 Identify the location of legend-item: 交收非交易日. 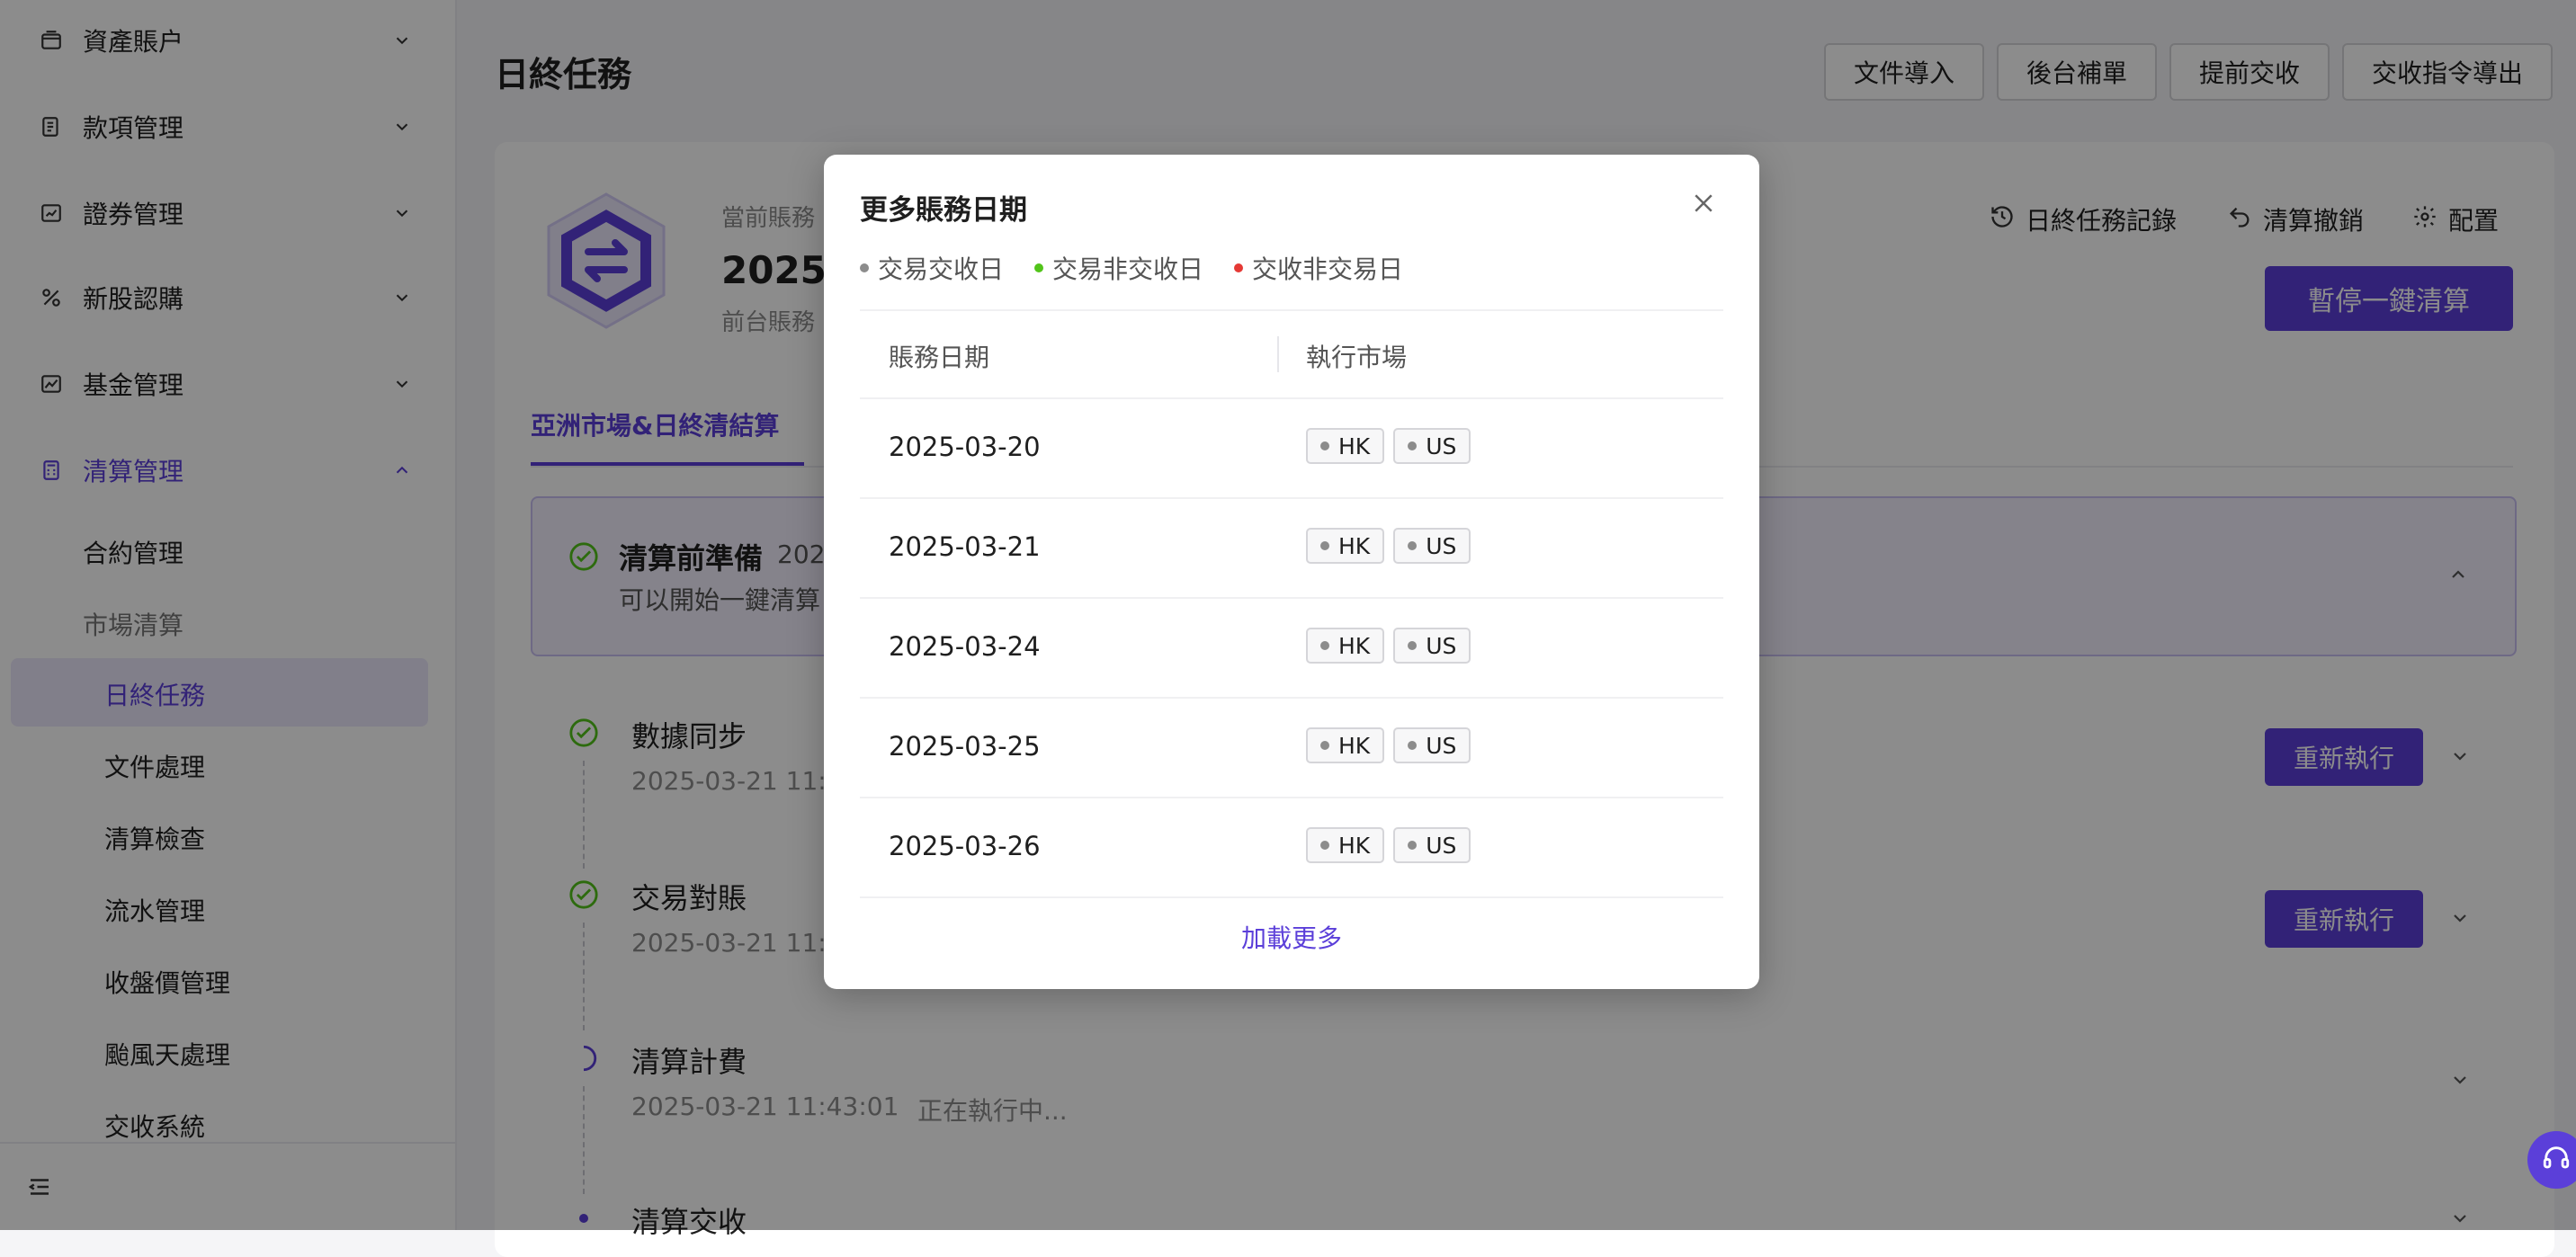
(1318, 268).